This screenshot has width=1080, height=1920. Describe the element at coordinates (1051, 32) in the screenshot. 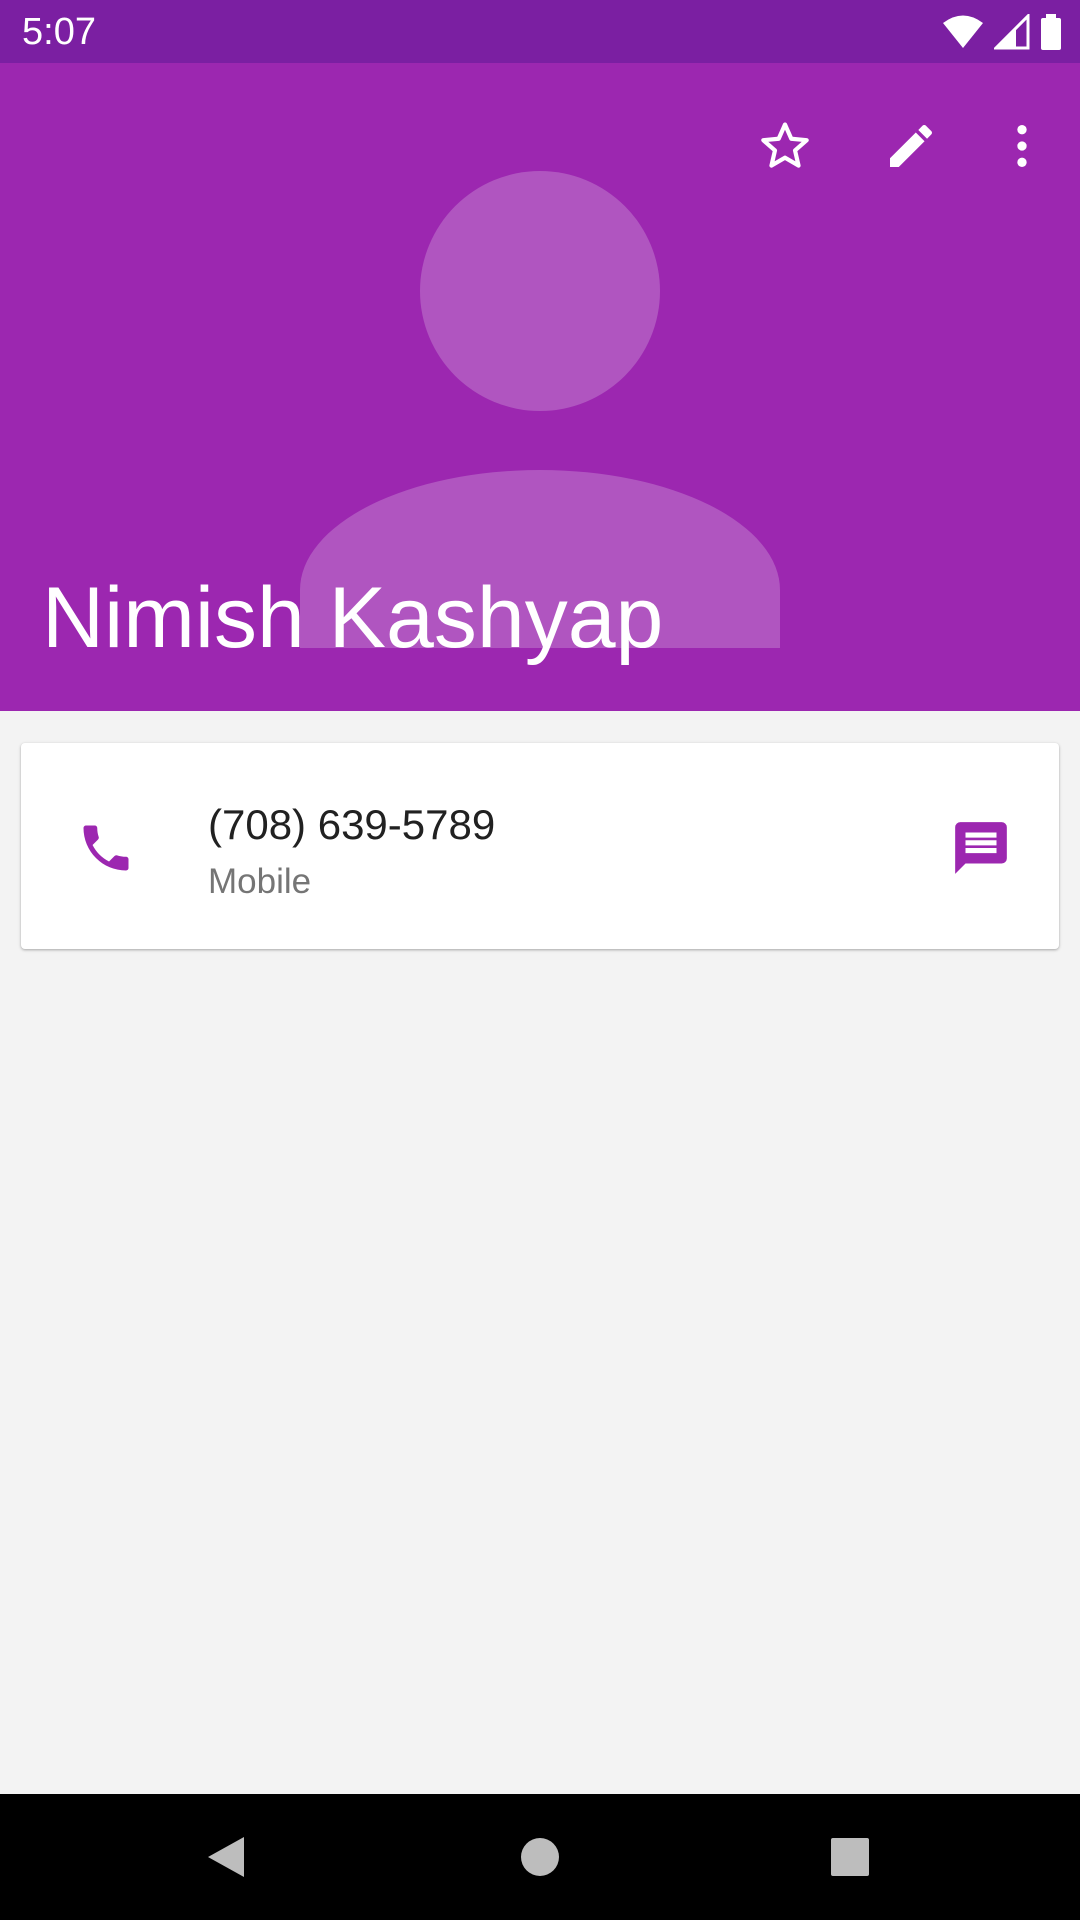

I see `battery-icon` at that location.